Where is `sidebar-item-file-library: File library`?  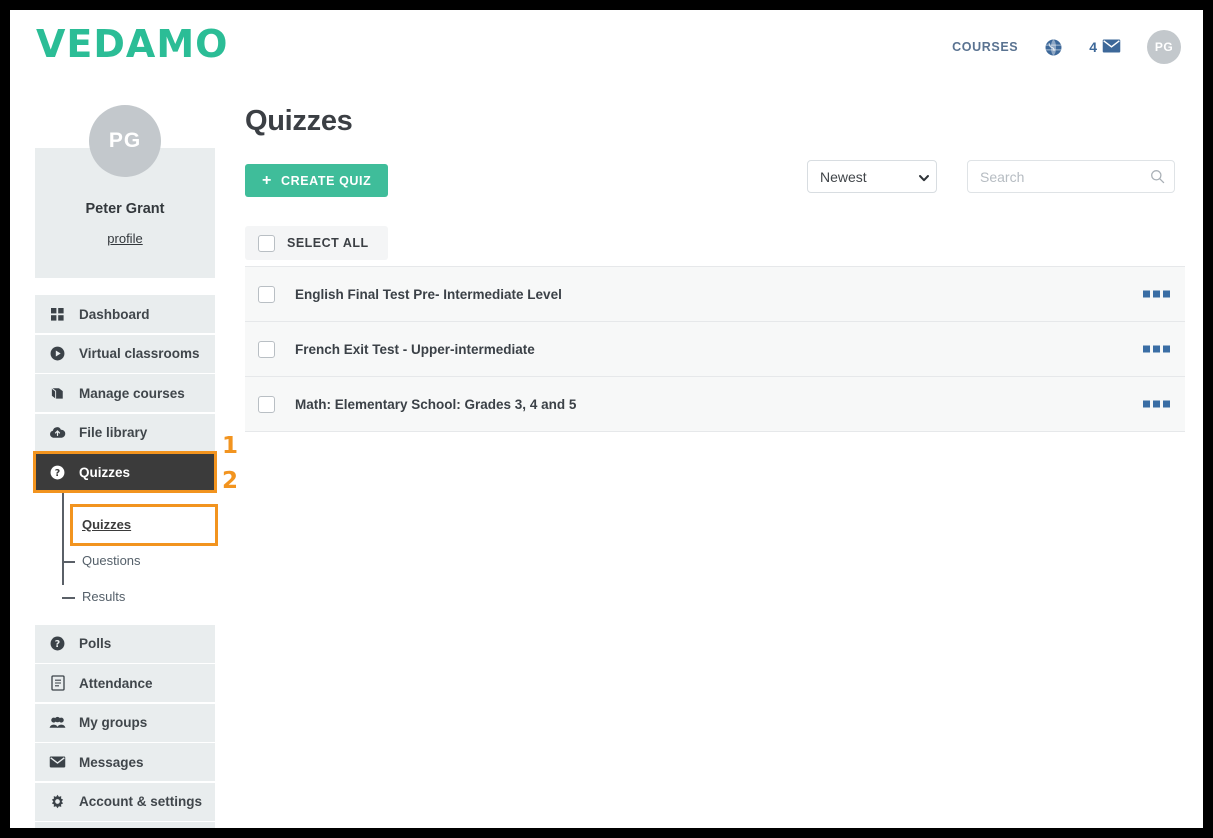
sidebar-item-file-library: File library is located at coordinates (125, 432).